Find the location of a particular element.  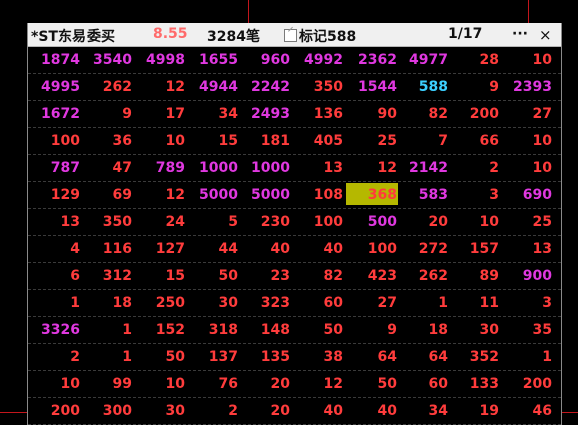

order-volume-cell: 4995 is located at coordinates (54, 87).